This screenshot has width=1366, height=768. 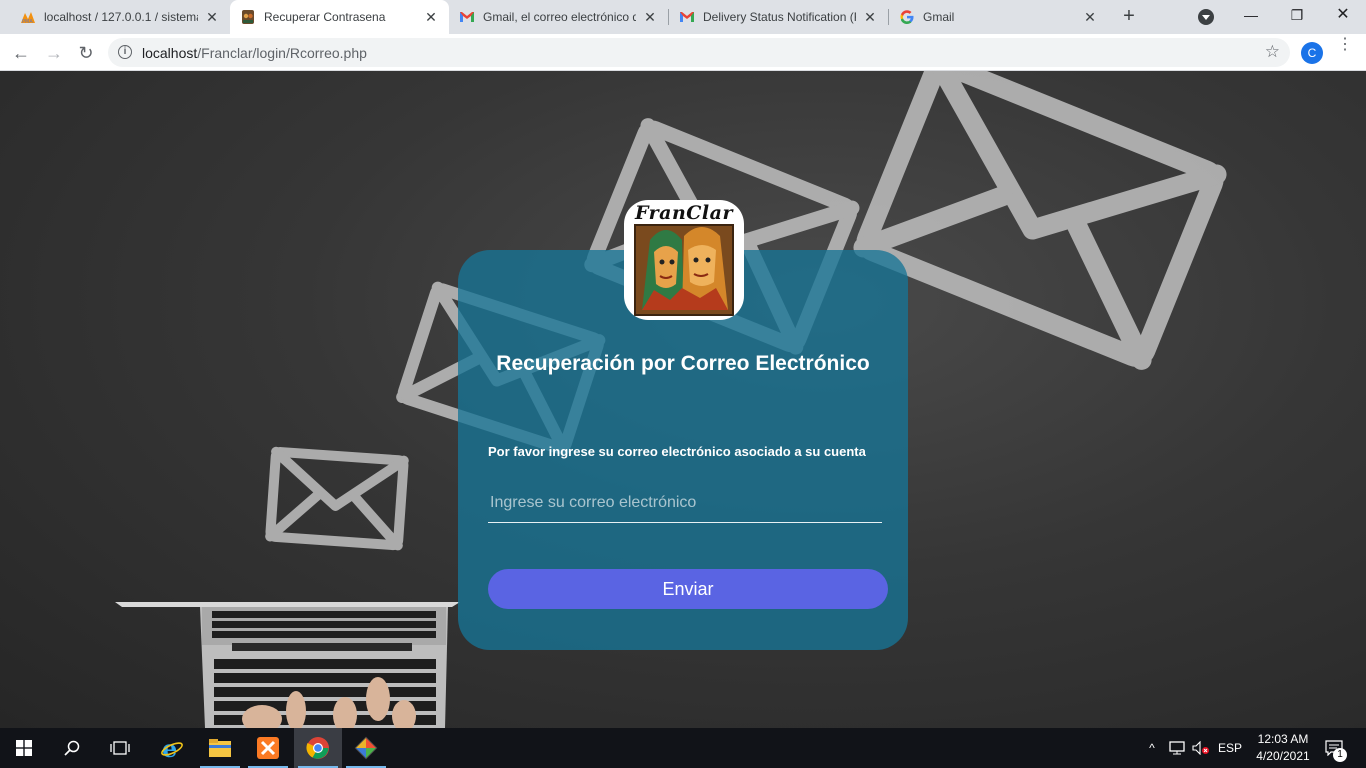 What do you see at coordinates (1177, 748) in the screenshot?
I see `network-icon` at bounding box center [1177, 748].